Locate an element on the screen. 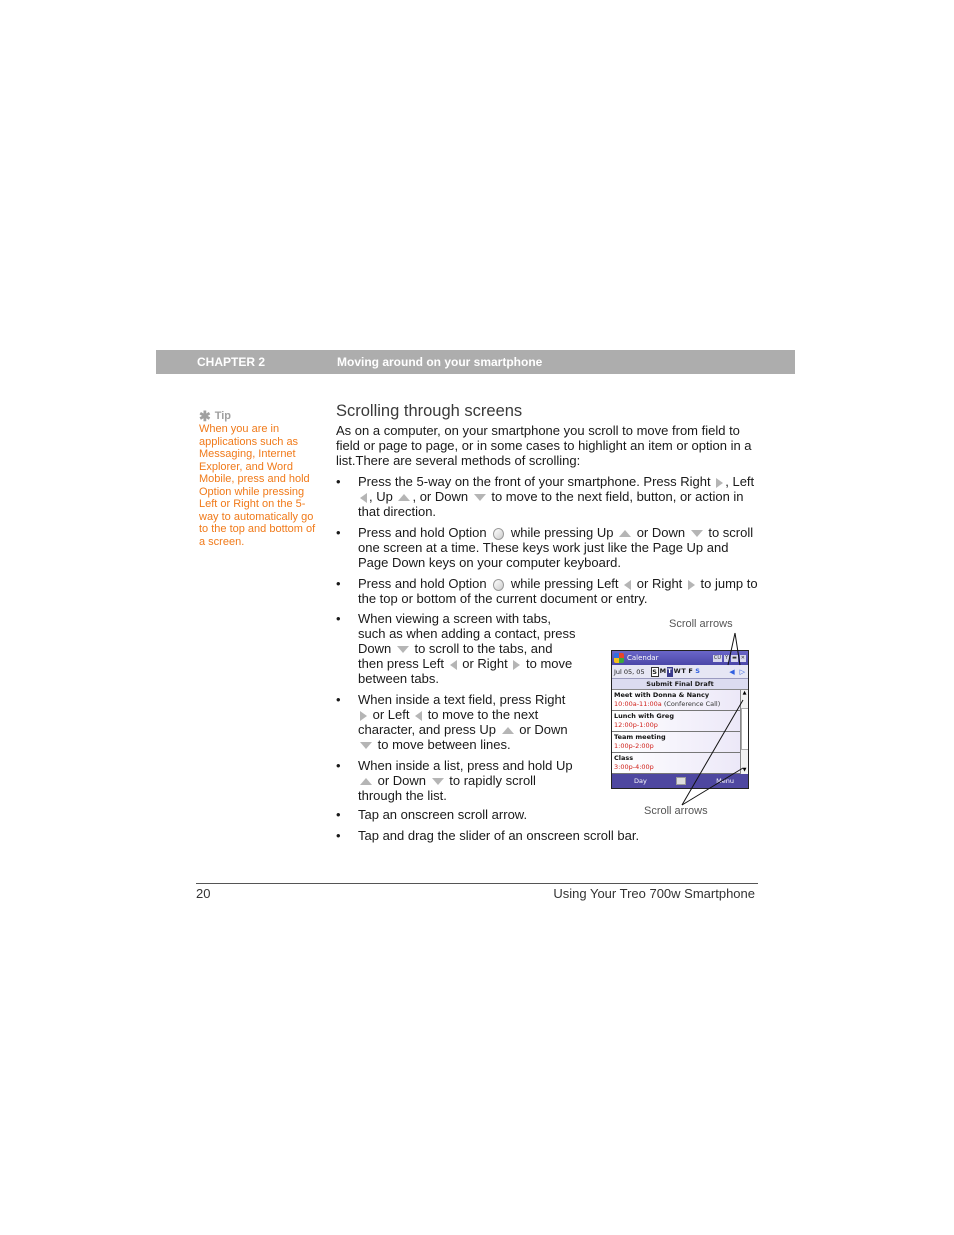 This screenshot has height=1235, width=954. page-number: 20 is located at coordinates (203, 893).